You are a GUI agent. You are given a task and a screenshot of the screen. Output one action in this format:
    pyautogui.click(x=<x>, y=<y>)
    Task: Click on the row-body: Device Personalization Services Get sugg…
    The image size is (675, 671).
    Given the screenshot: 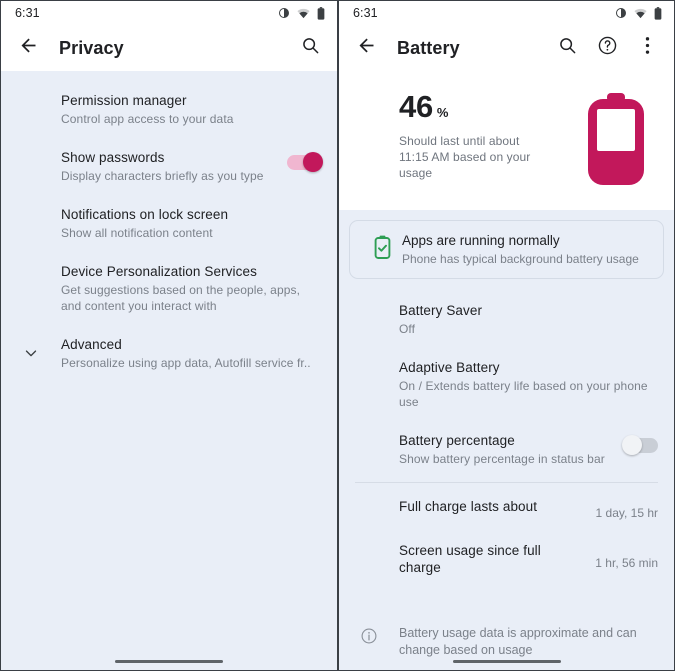 What is the action you would take?
    pyautogui.click(x=191, y=288)
    